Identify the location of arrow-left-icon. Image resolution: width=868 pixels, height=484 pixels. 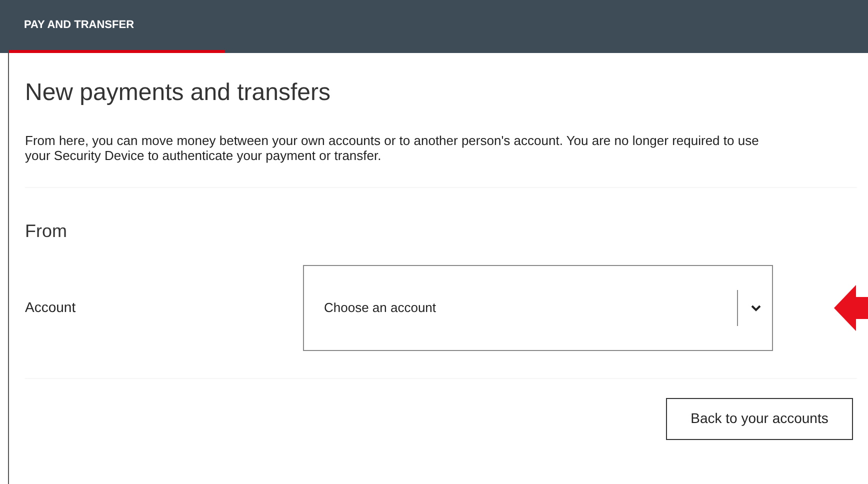
(851, 307).